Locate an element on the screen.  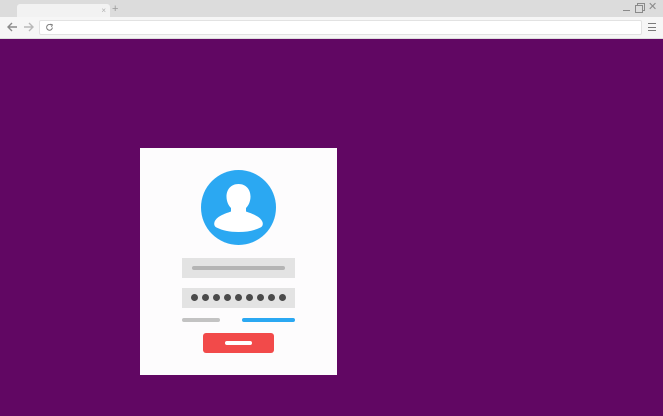
tab-strip: × + ✕ is located at coordinates (331, 8).